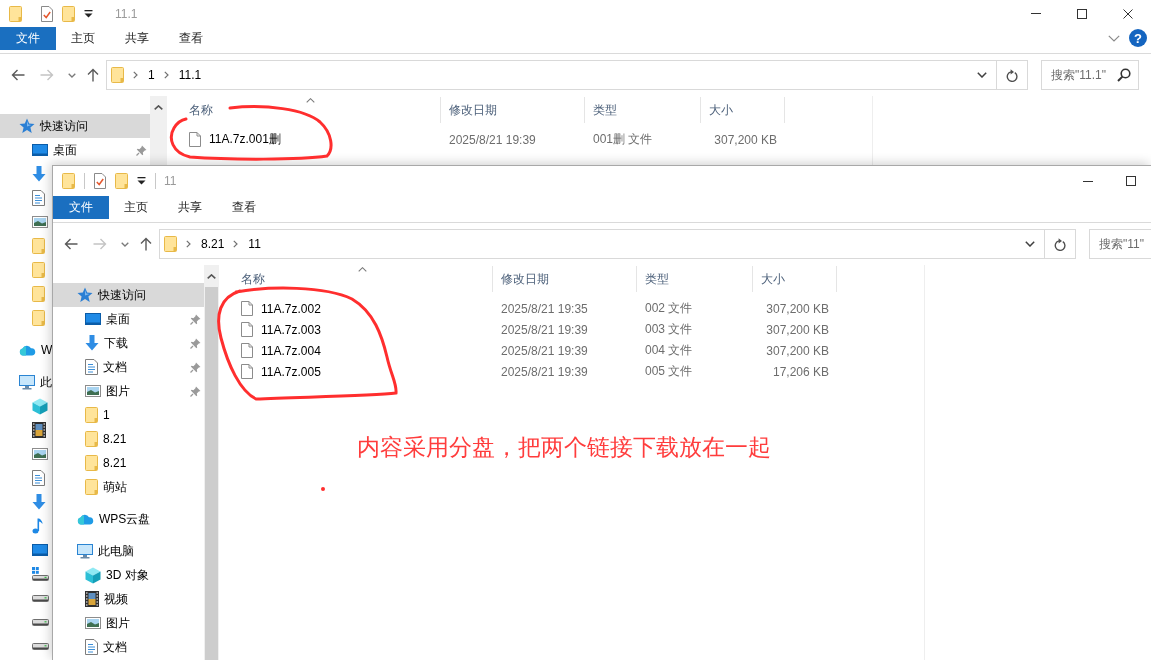 This screenshot has height=660, width=1151. Describe the element at coordinates (1124, 75) in the screenshot. I see `search-icon` at that location.